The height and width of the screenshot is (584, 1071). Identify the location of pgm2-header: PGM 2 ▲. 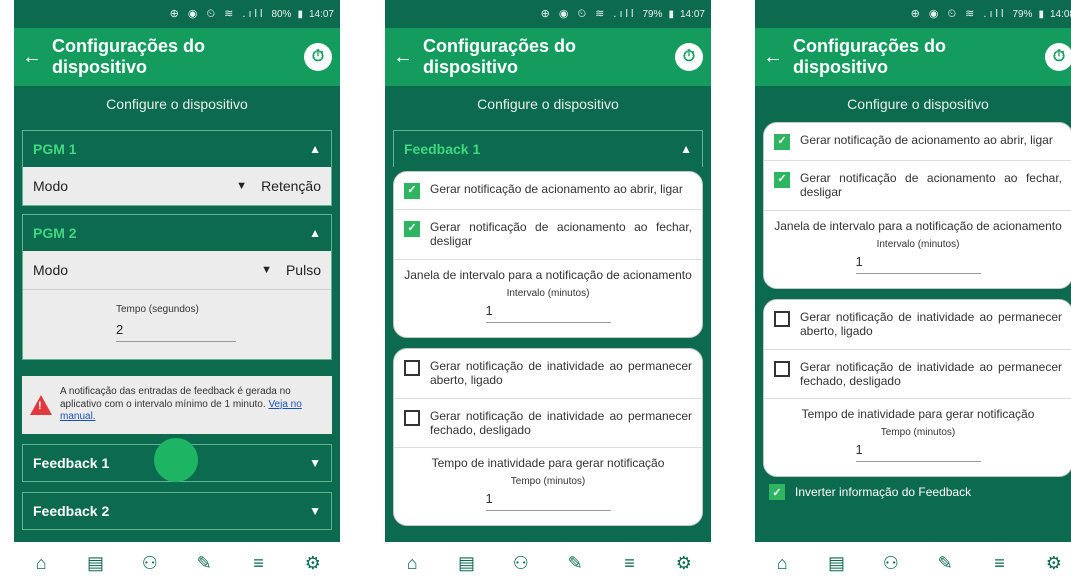
(177, 233).